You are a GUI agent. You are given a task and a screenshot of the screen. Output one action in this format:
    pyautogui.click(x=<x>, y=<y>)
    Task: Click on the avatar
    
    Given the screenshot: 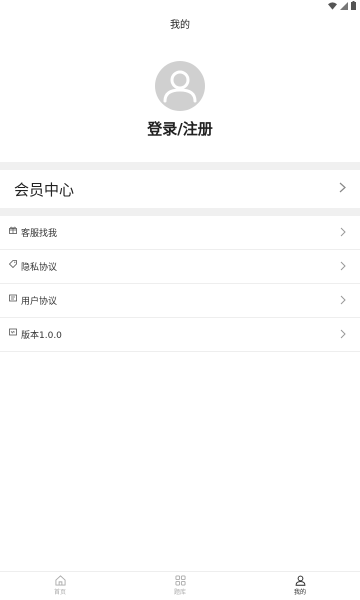 What is the action you would take?
    pyautogui.click(x=180, y=86)
    